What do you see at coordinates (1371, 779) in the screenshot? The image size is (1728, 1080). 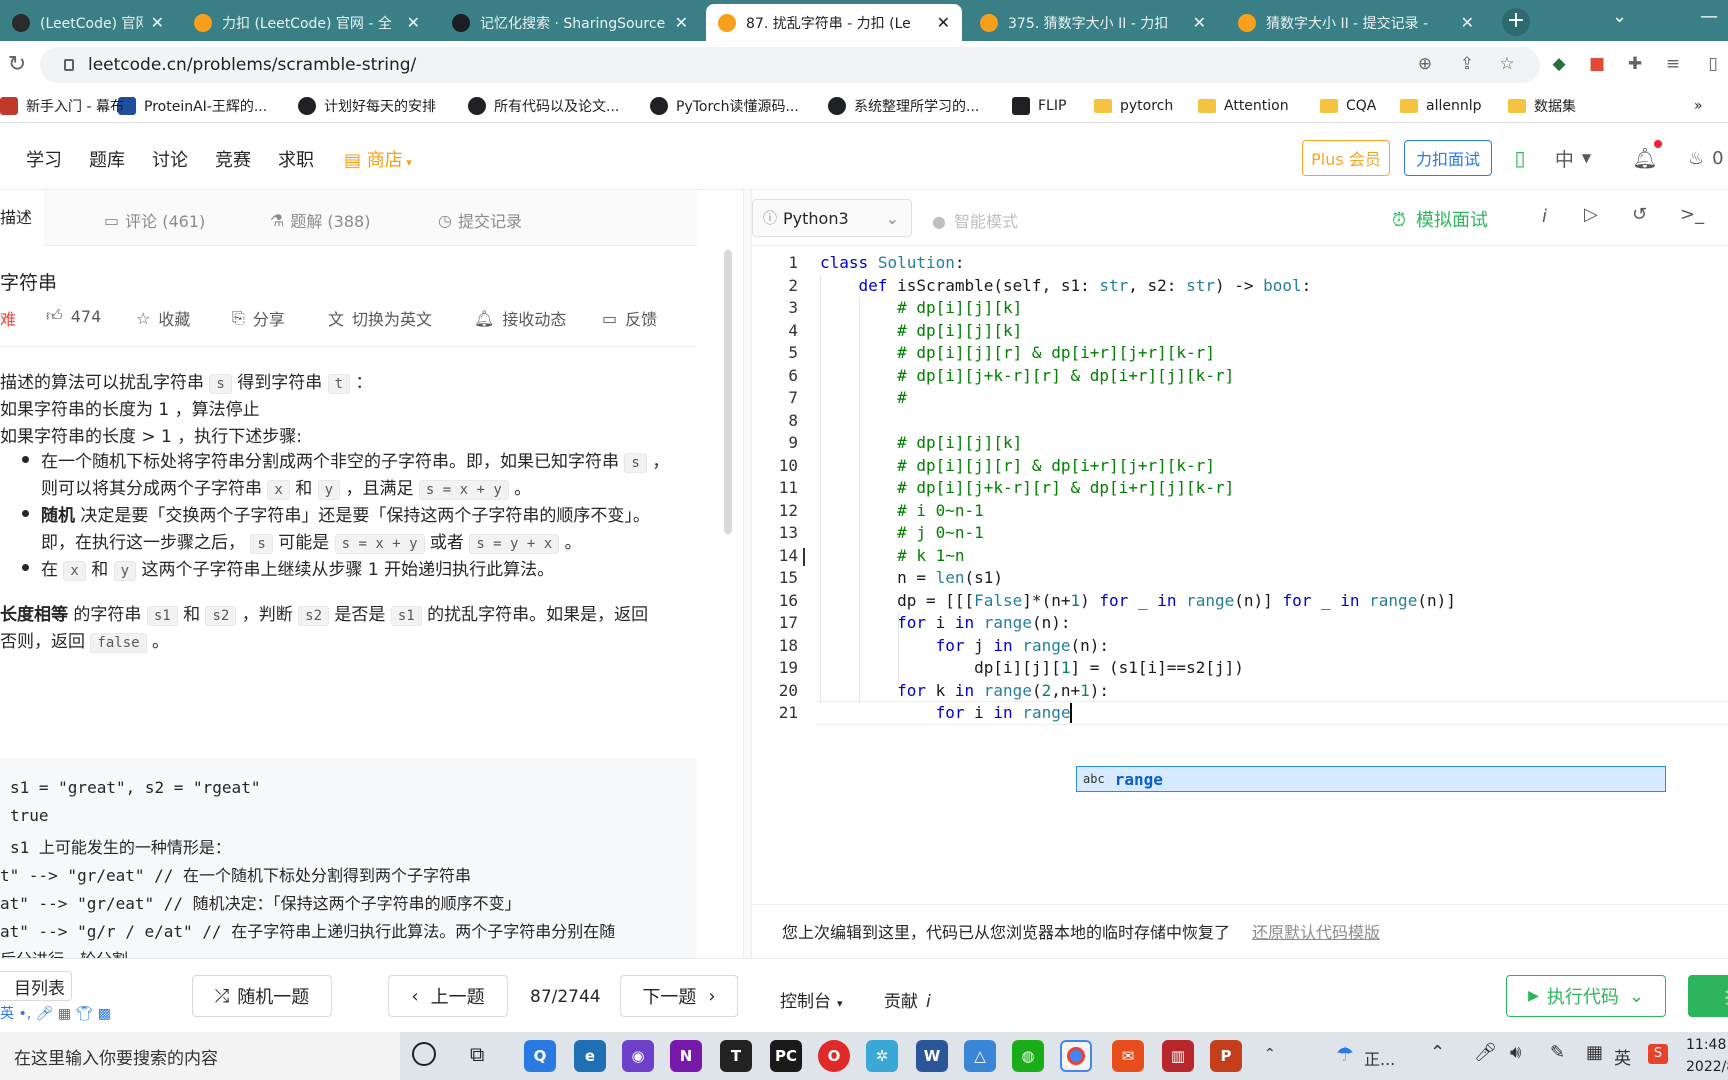 I see `autocomplete-suggestion: abc range` at bounding box center [1371, 779].